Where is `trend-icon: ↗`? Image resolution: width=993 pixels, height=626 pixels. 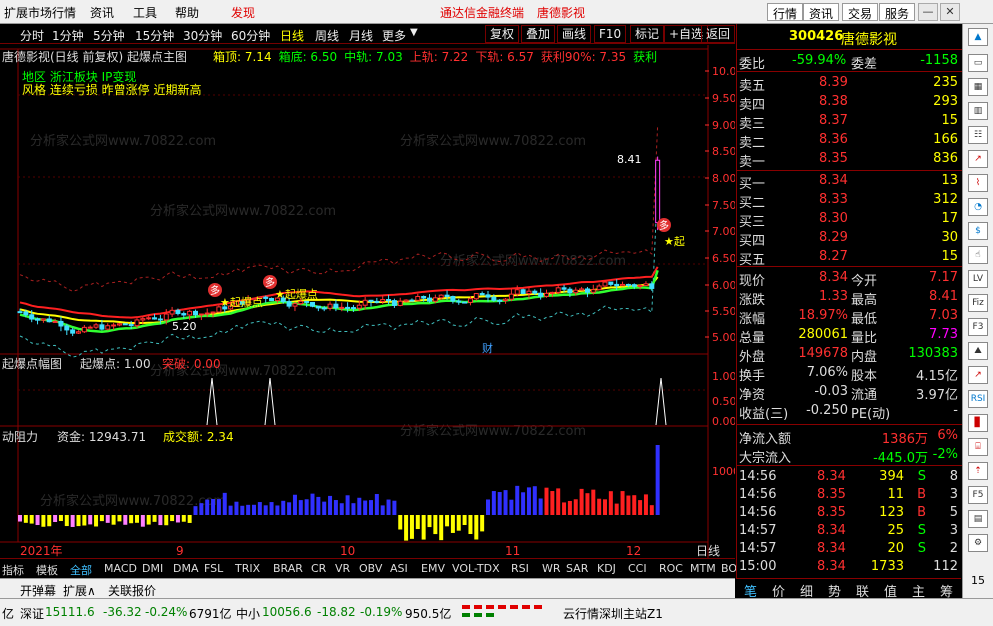 trend-icon: ↗ is located at coordinates (978, 375).